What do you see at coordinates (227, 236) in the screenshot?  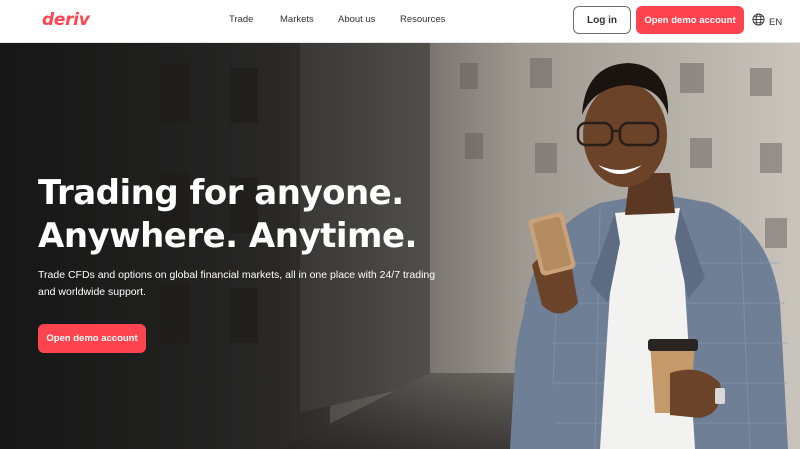 I see `hero-title-line-2: Anywhere. Anytime.` at bounding box center [227, 236].